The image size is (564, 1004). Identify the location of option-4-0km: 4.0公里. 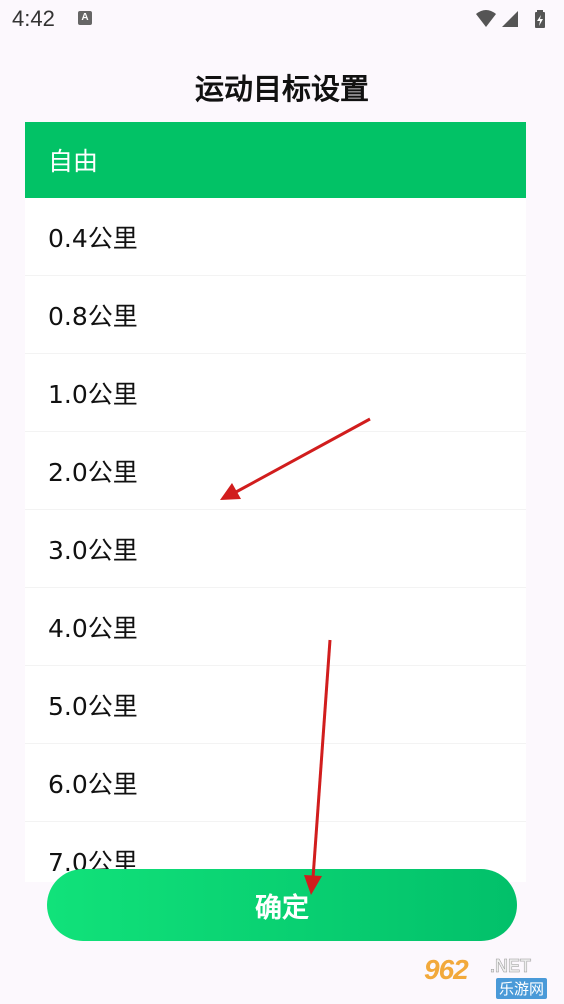
(275, 627).